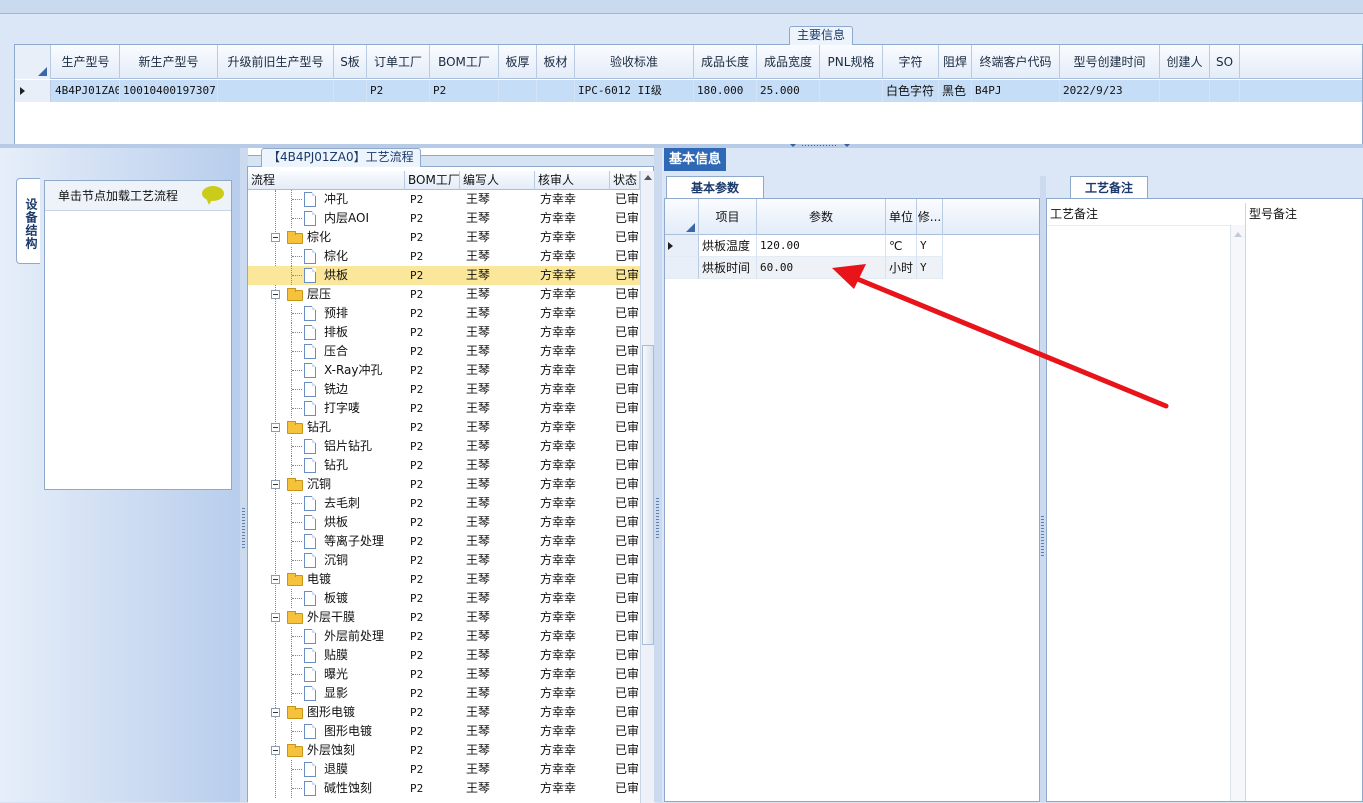  Describe the element at coordinates (364, 788) in the screenshot. I see `tree-node-label: 碱性蚀刻` at that location.